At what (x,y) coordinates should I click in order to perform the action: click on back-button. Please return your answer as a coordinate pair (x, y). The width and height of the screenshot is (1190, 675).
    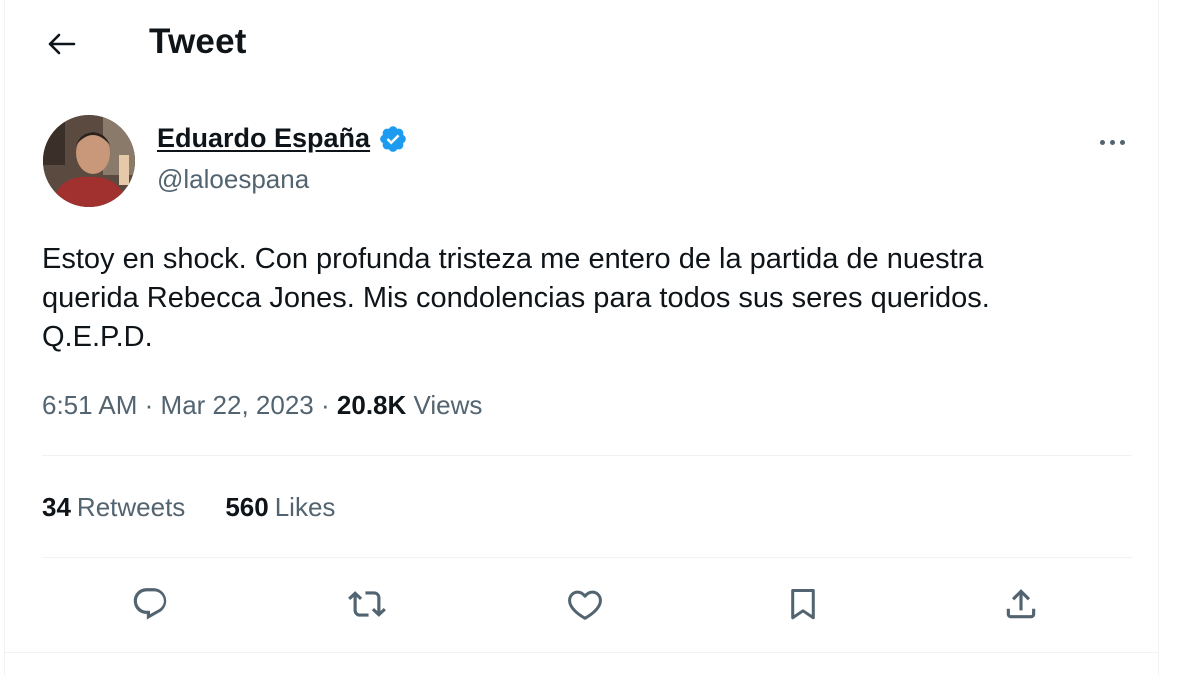
    Looking at the image, I should click on (61, 44).